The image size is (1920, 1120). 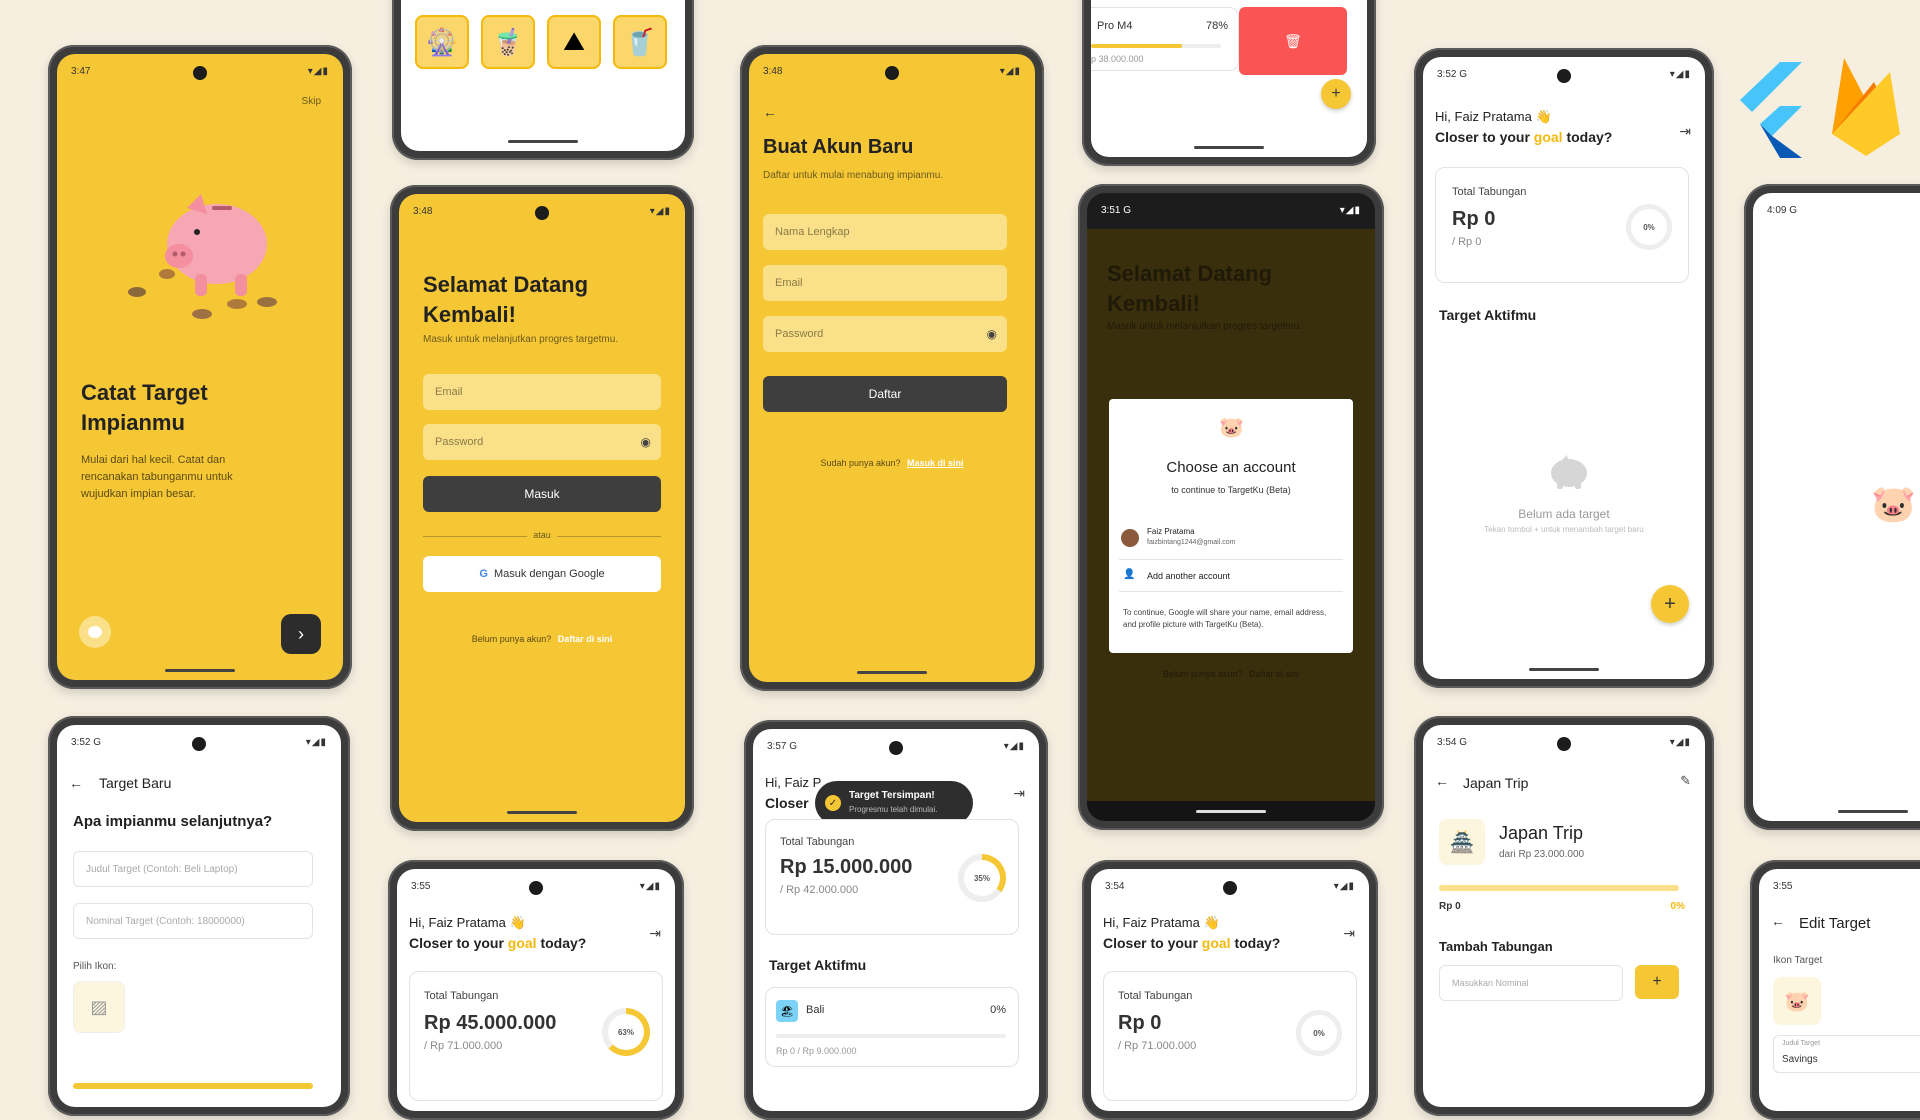 I want to click on register-button: Daftar, so click(x=885, y=394).